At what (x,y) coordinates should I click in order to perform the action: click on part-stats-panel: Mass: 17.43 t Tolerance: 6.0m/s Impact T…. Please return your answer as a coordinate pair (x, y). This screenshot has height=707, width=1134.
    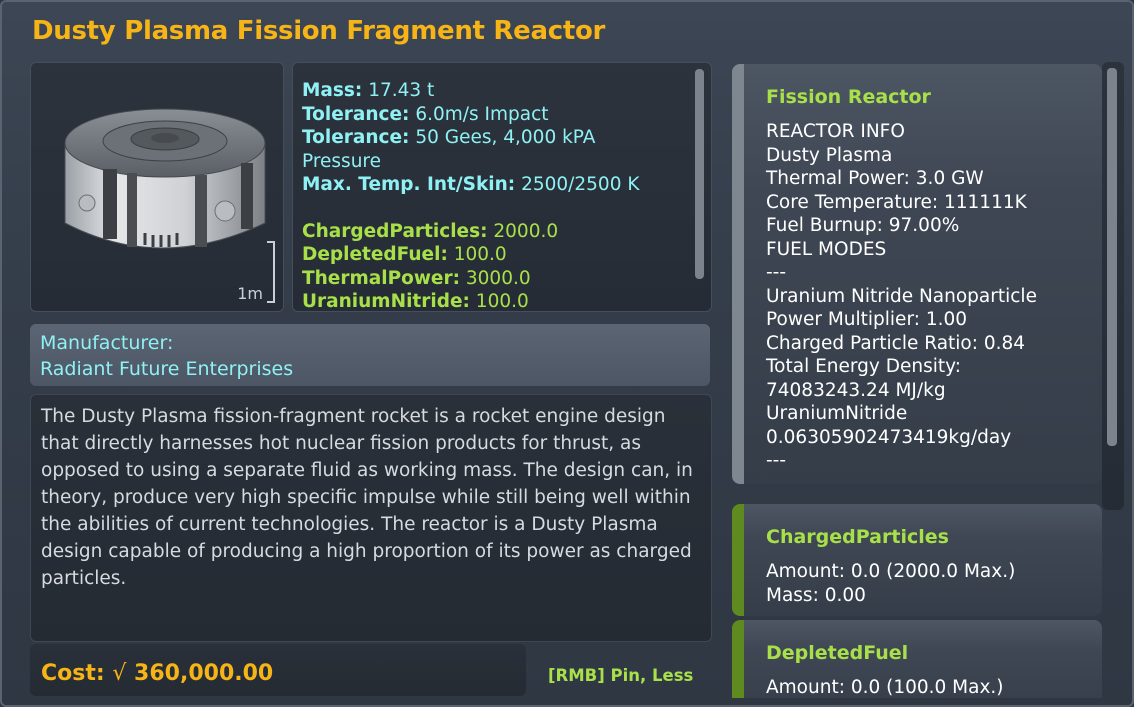
    Looking at the image, I should click on (502, 187).